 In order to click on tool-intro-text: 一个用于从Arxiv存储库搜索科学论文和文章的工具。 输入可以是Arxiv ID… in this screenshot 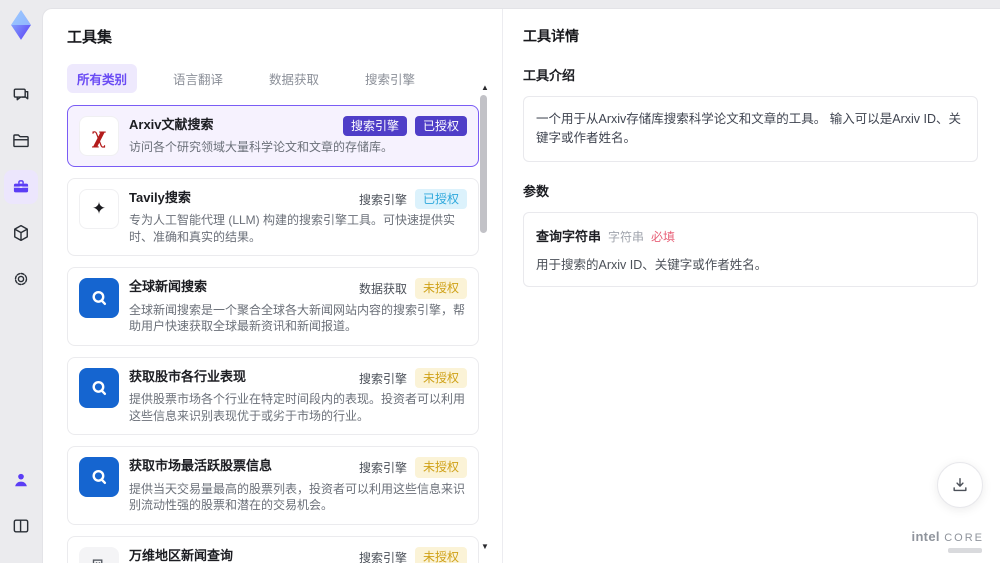, I will do `click(750, 129)`.